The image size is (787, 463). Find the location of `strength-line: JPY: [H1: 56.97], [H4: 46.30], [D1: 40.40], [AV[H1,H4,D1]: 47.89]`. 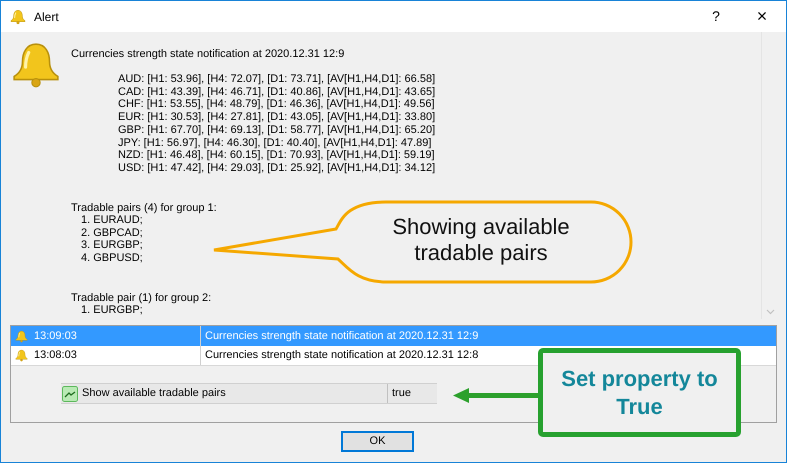

strength-line: JPY: [H1: 56.97], [H4: 46.30], [D1: 40.40], [AV[H1,H4,D1]: 47.89] is located at coordinates (275, 143).